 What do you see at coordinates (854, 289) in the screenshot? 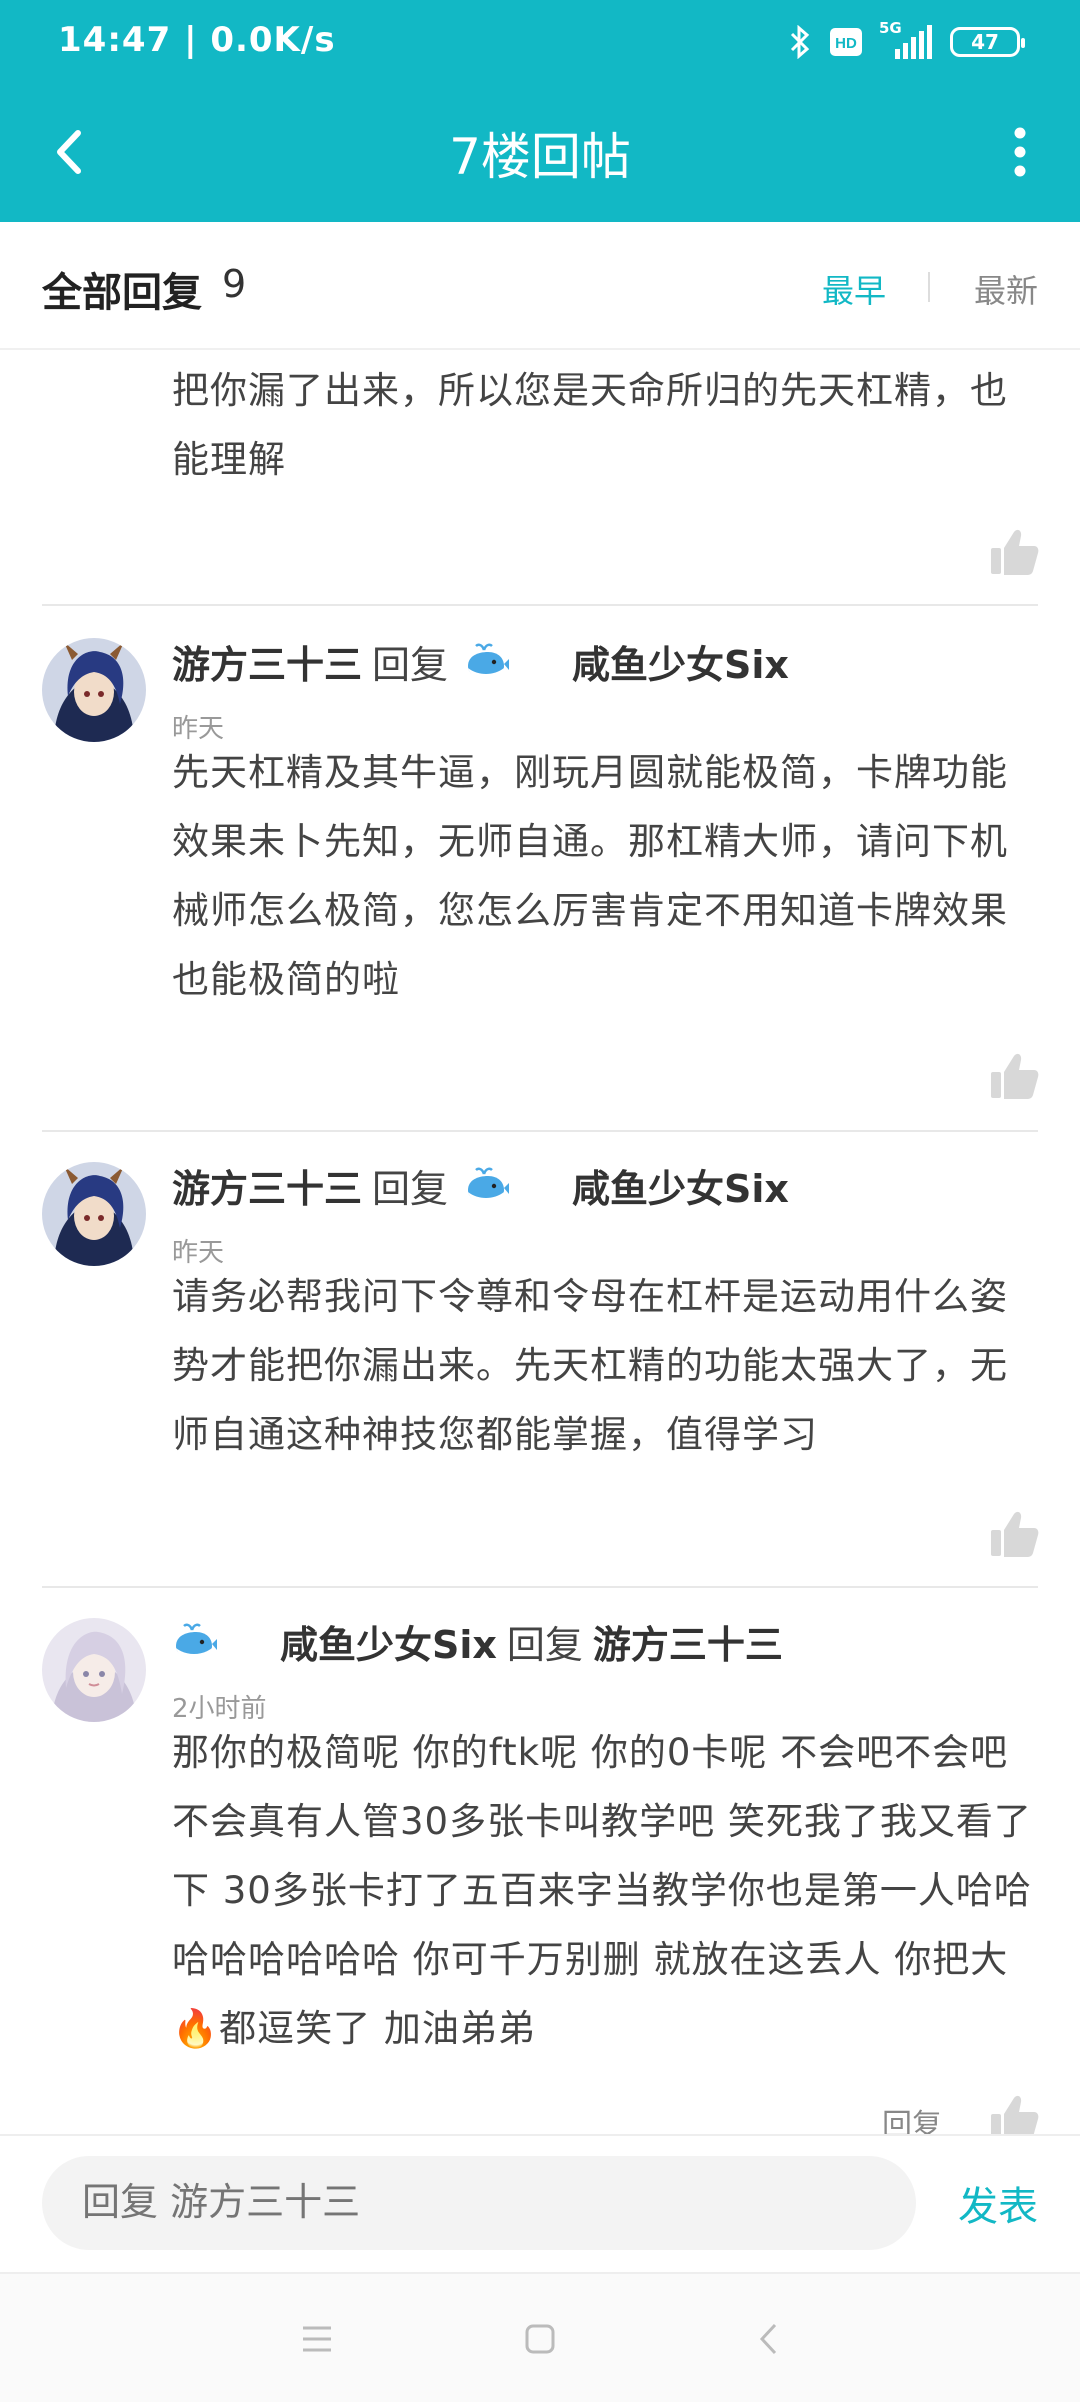
I see `sort-earliest-button: 最早` at bounding box center [854, 289].